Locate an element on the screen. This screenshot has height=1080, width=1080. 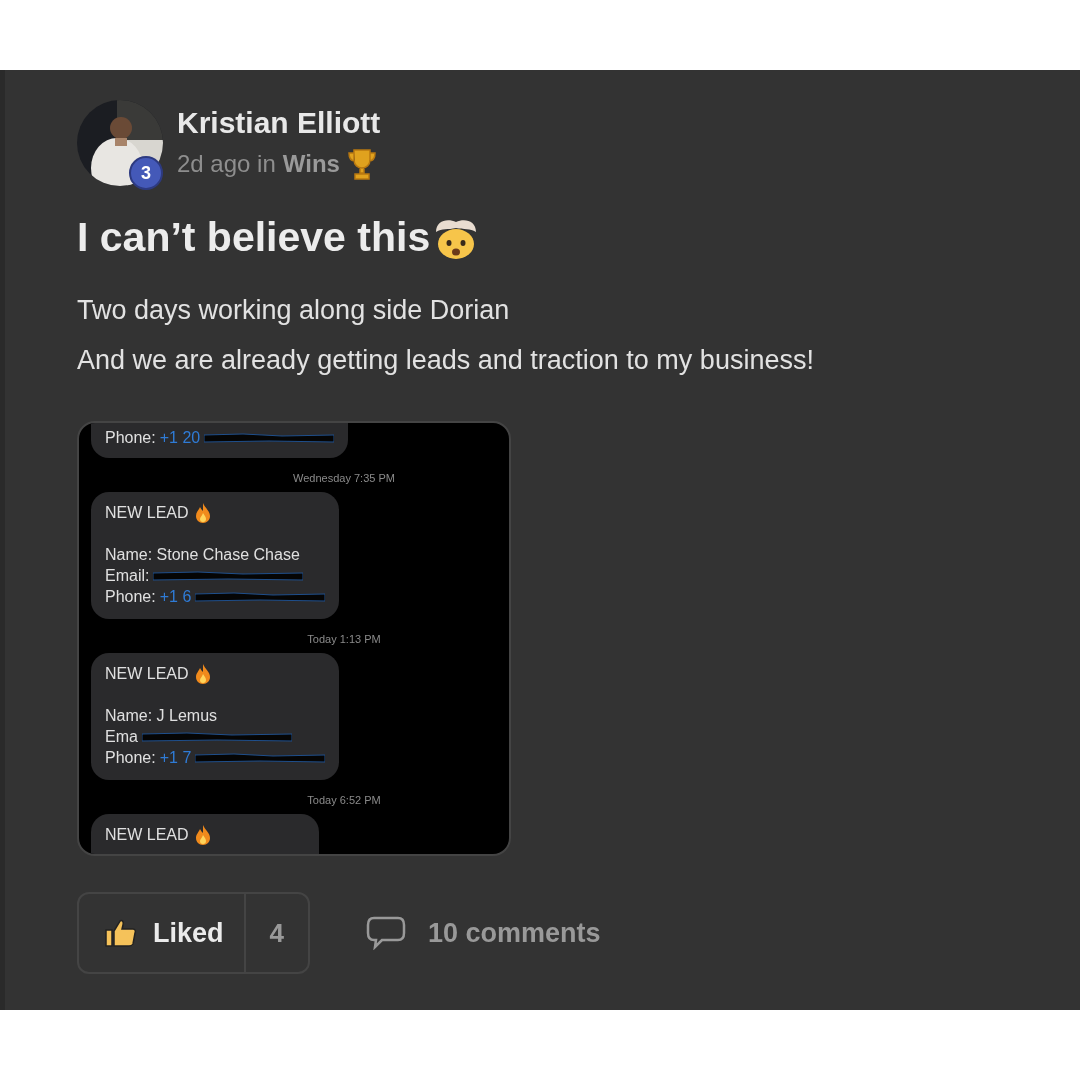
comment-icon is located at coordinates (386, 933).